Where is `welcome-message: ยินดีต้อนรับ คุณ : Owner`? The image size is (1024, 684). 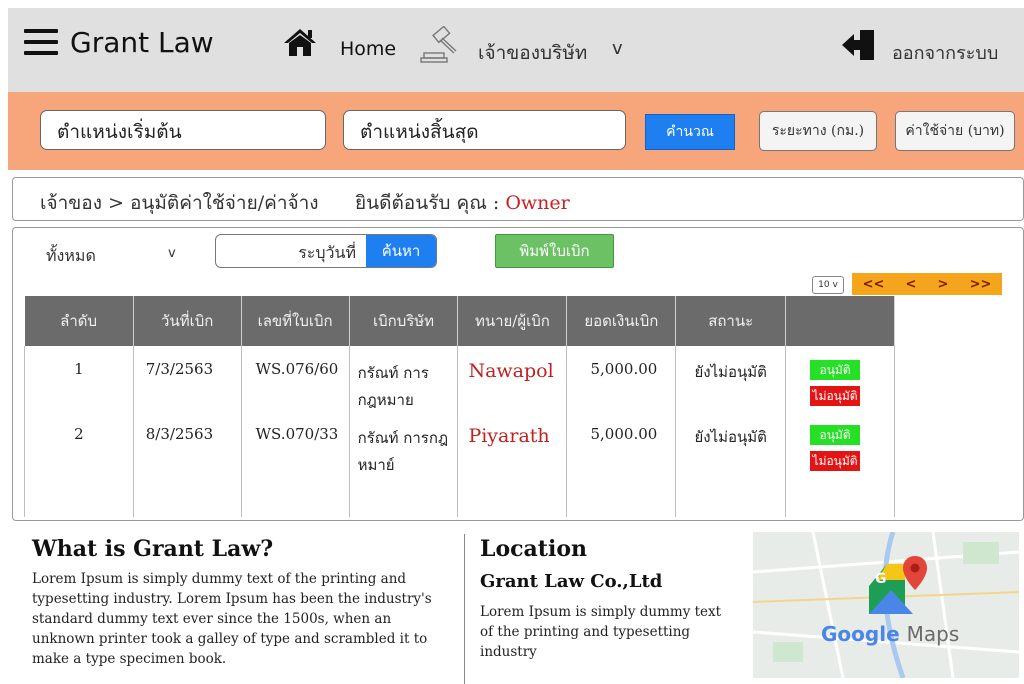 welcome-message: ยินดีต้อนรับ คุณ : Owner is located at coordinates (462, 203).